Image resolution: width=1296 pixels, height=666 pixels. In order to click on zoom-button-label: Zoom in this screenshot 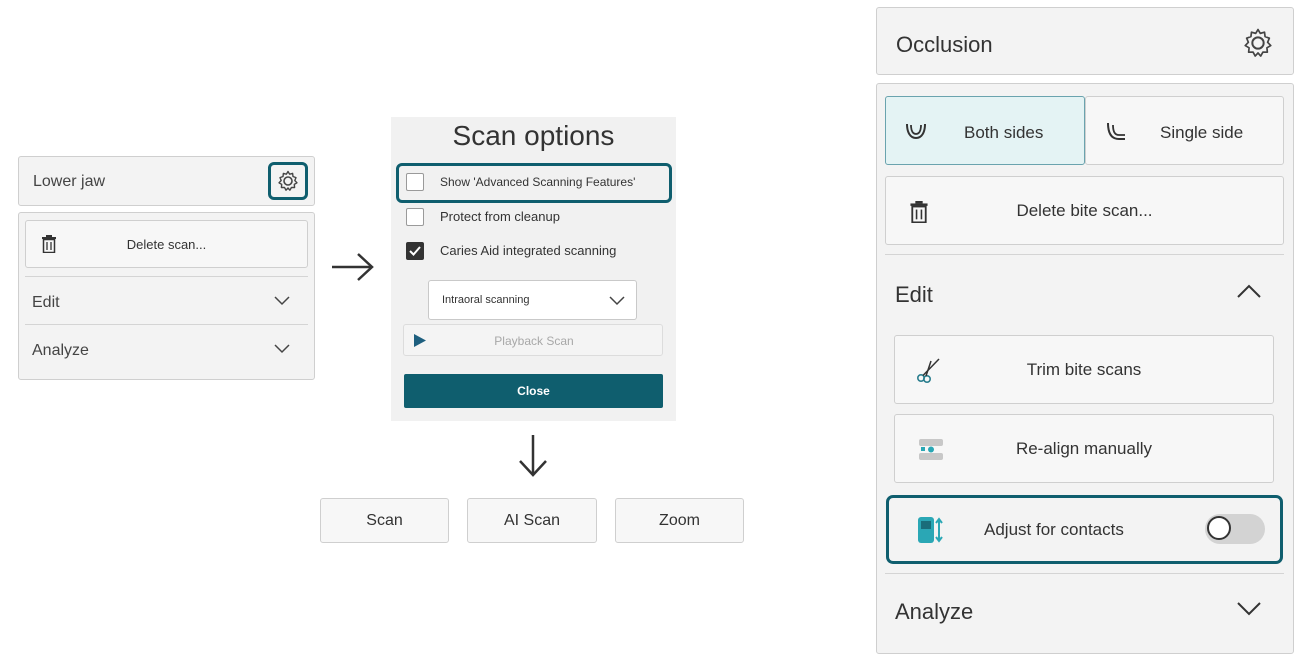, I will do `click(679, 520)`.